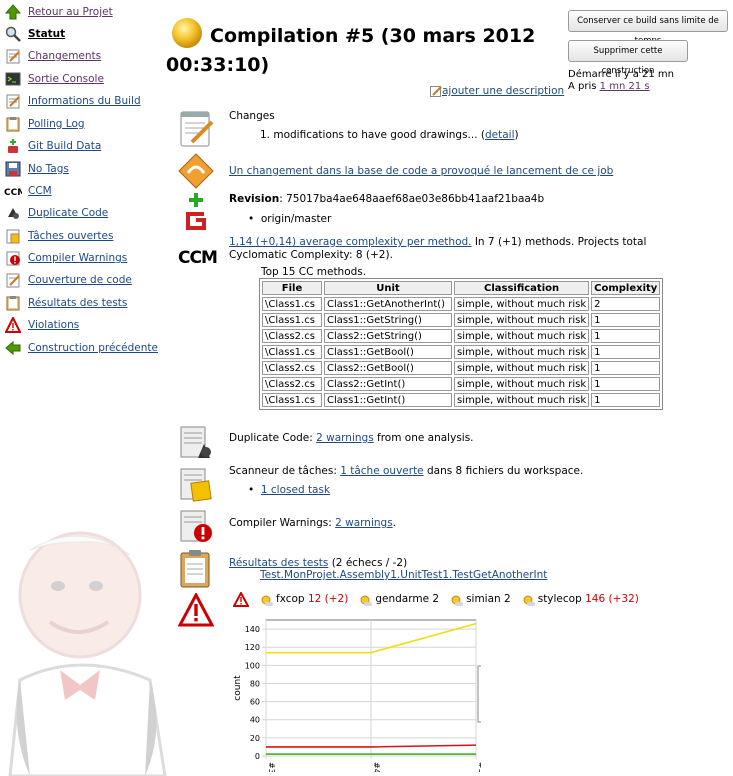  I want to click on sidebar-item-ccm: CCM CCM, so click(84, 191).